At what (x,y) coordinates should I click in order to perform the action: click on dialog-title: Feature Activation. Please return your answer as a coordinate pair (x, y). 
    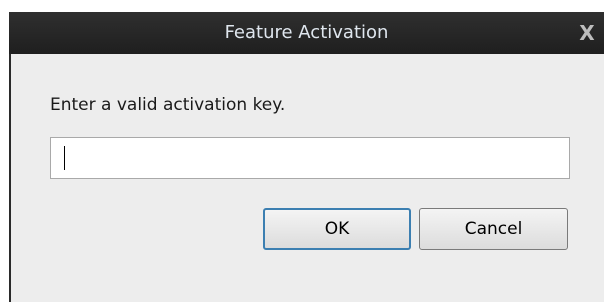
    Looking at the image, I should click on (306, 32).